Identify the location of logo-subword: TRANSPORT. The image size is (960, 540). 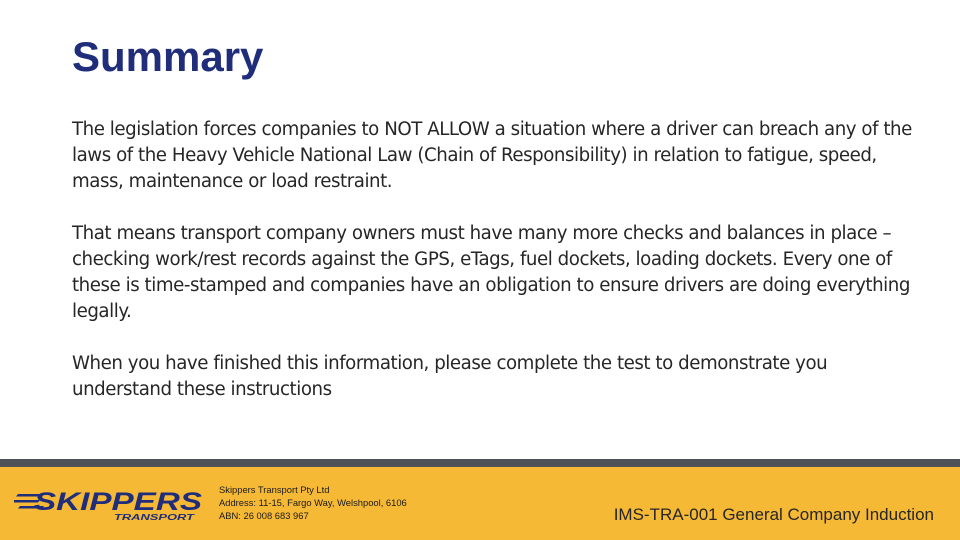
(155, 517).